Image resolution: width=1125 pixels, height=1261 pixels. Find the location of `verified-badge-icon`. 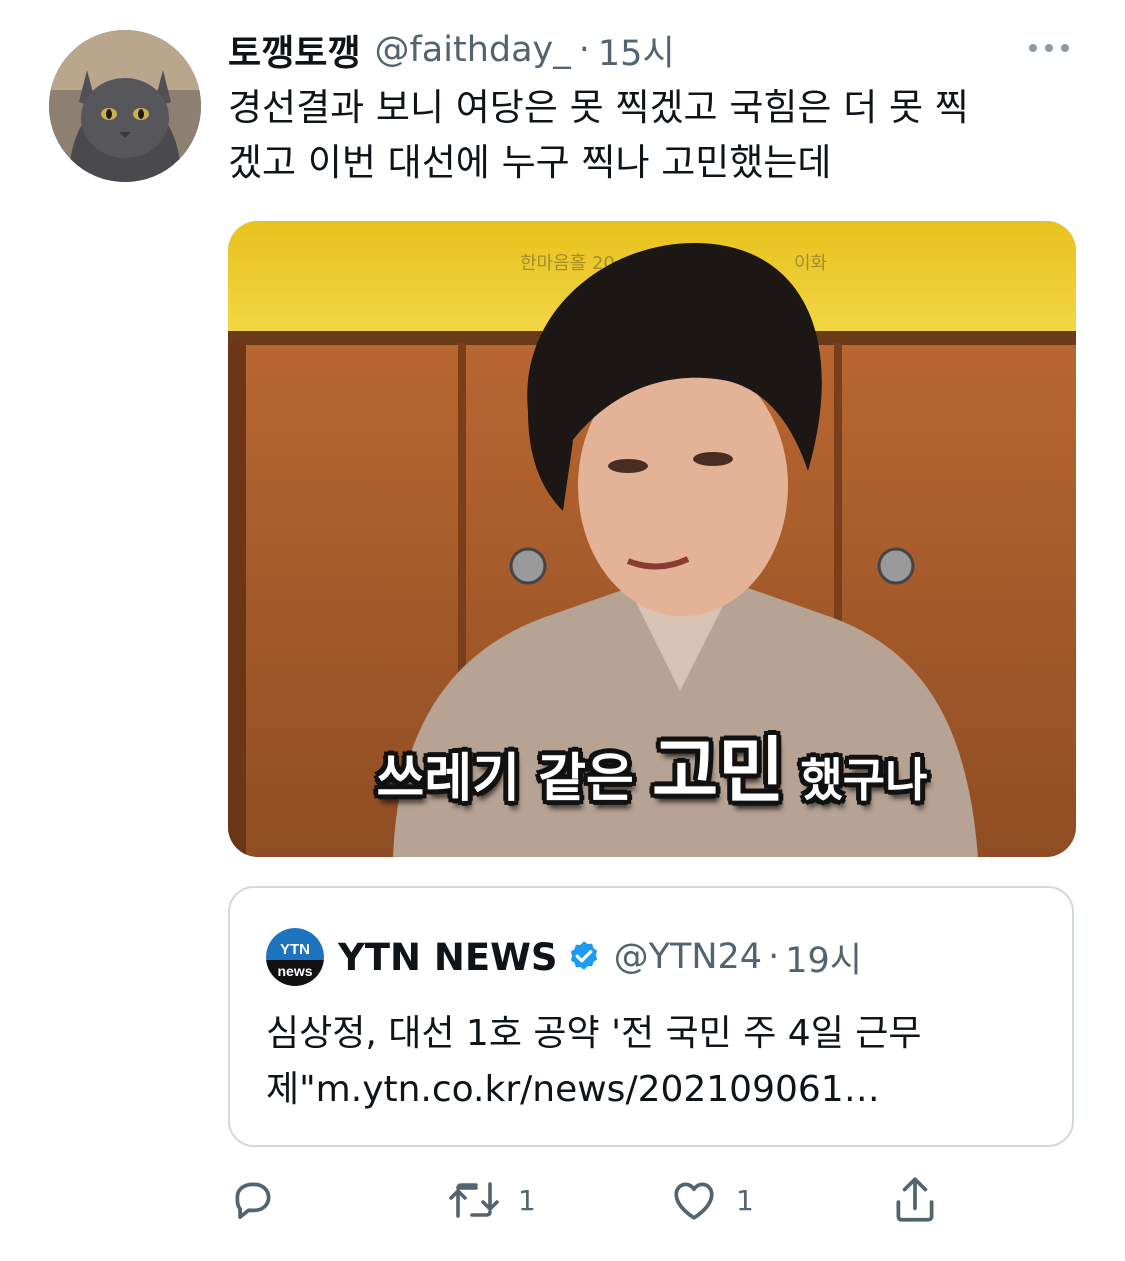

verified-badge-icon is located at coordinates (583, 955).